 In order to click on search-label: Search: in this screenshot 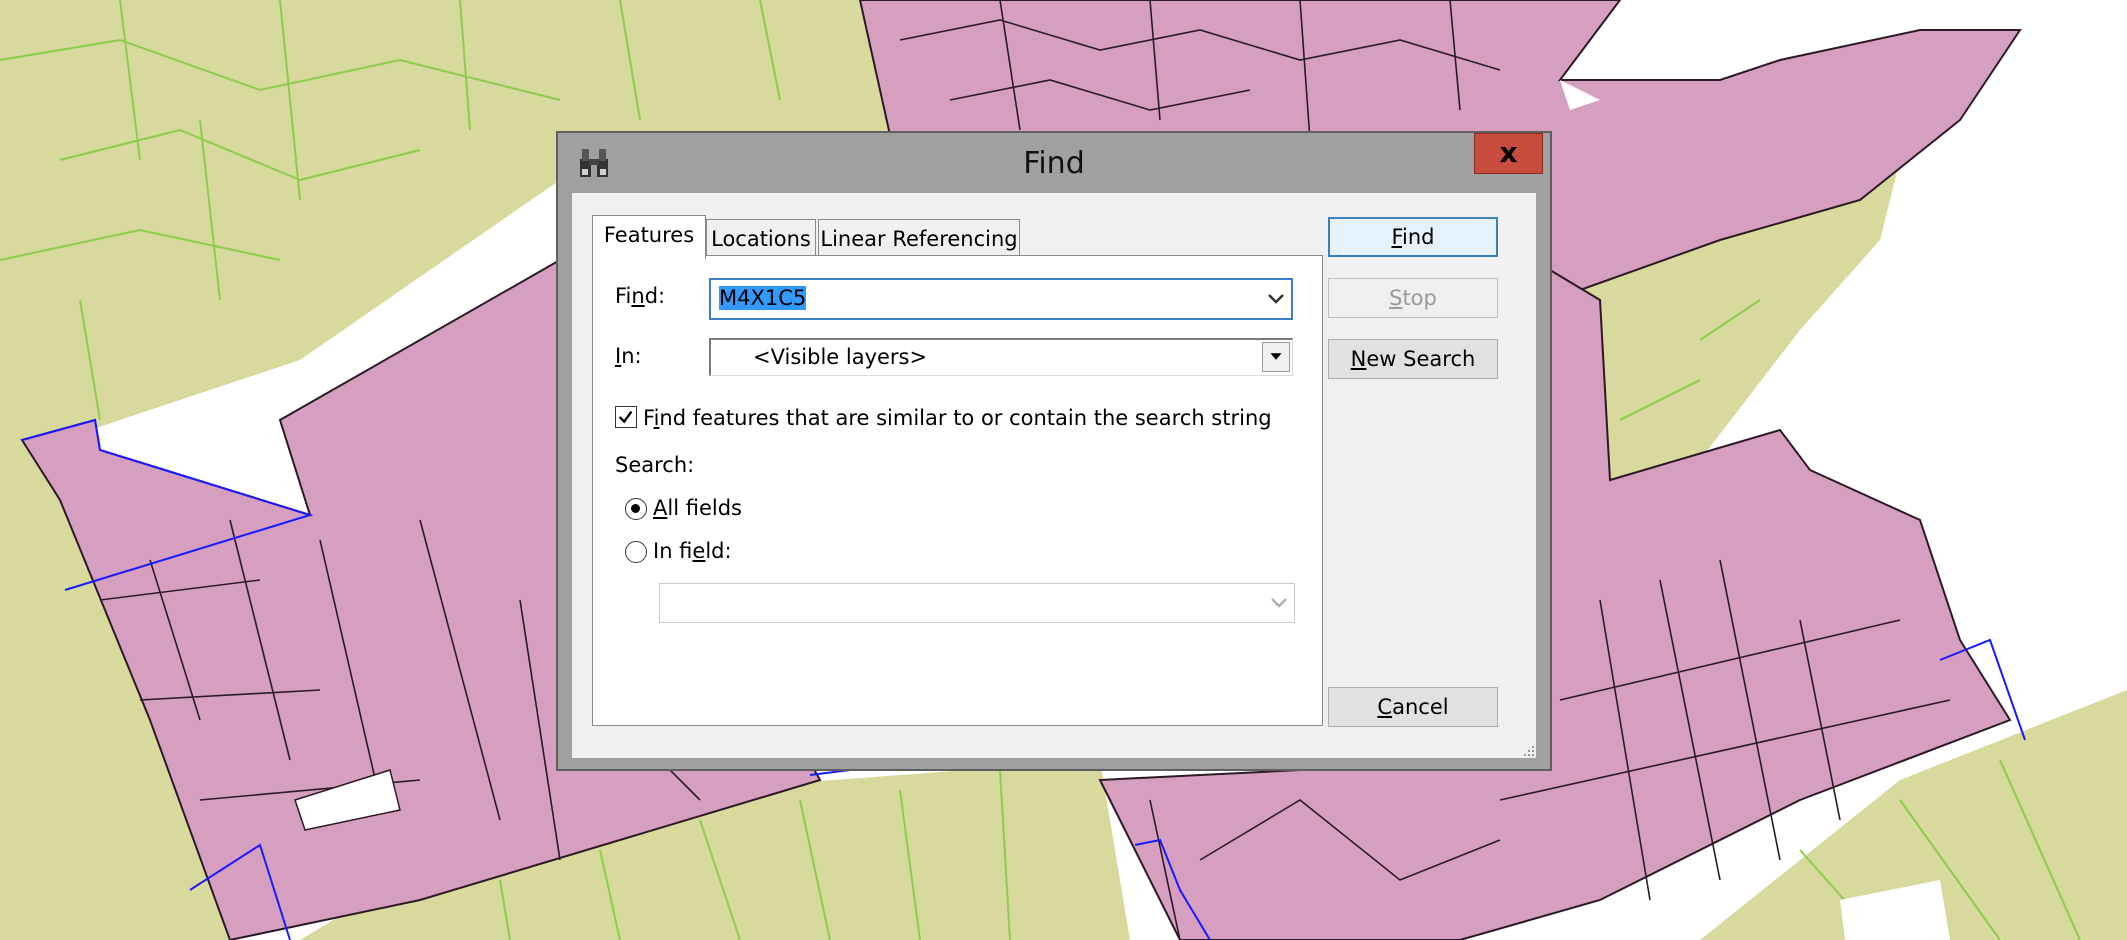, I will do `click(655, 465)`.